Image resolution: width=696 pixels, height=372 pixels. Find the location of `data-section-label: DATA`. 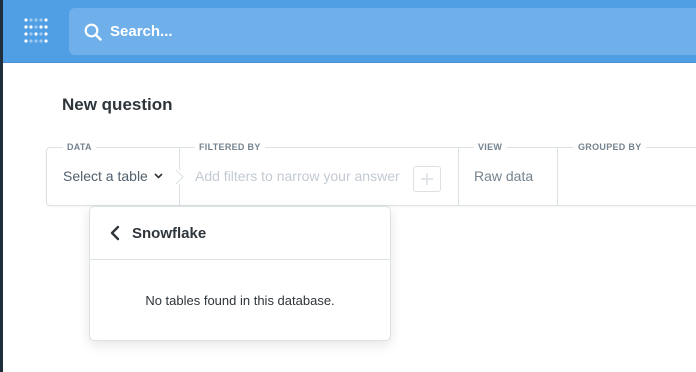

data-section-label: DATA is located at coordinates (79, 147).